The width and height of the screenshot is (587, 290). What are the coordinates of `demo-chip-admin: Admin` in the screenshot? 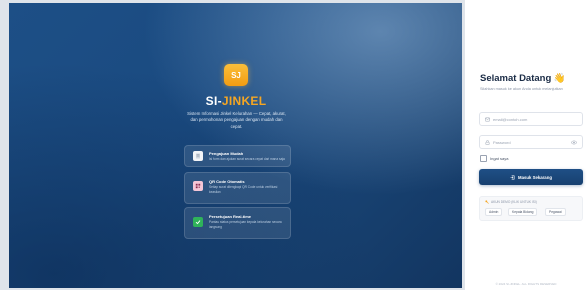 It's located at (494, 212).